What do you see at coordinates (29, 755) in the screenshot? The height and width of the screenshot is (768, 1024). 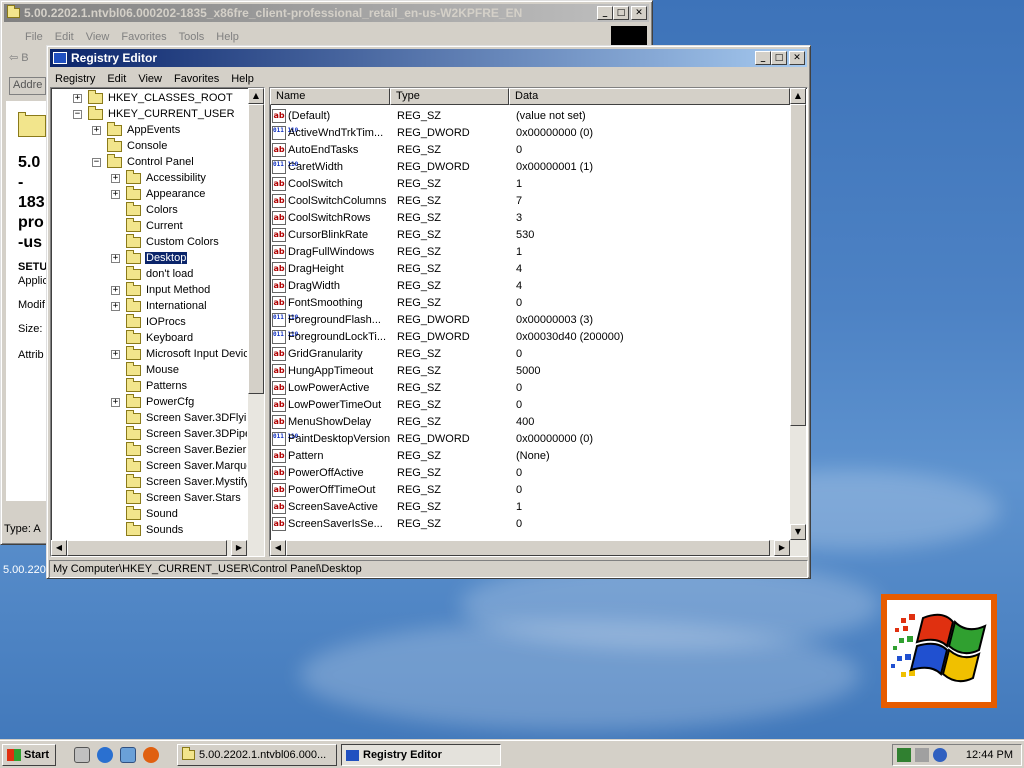 I see `start-button: Start` at bounding box center [29, 755].